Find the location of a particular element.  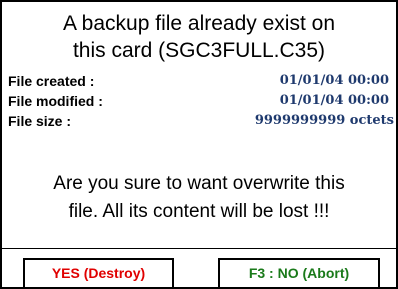

file-created-value: 01/01/04 00:00 is located at coordinates (334, 80).